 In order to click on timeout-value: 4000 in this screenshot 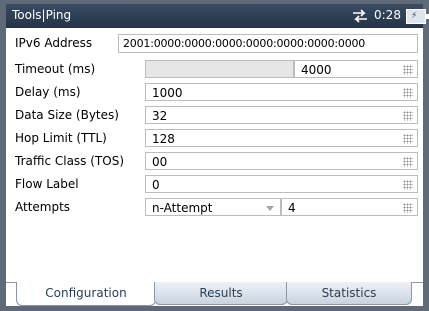, I will do `click(316, 70)`.